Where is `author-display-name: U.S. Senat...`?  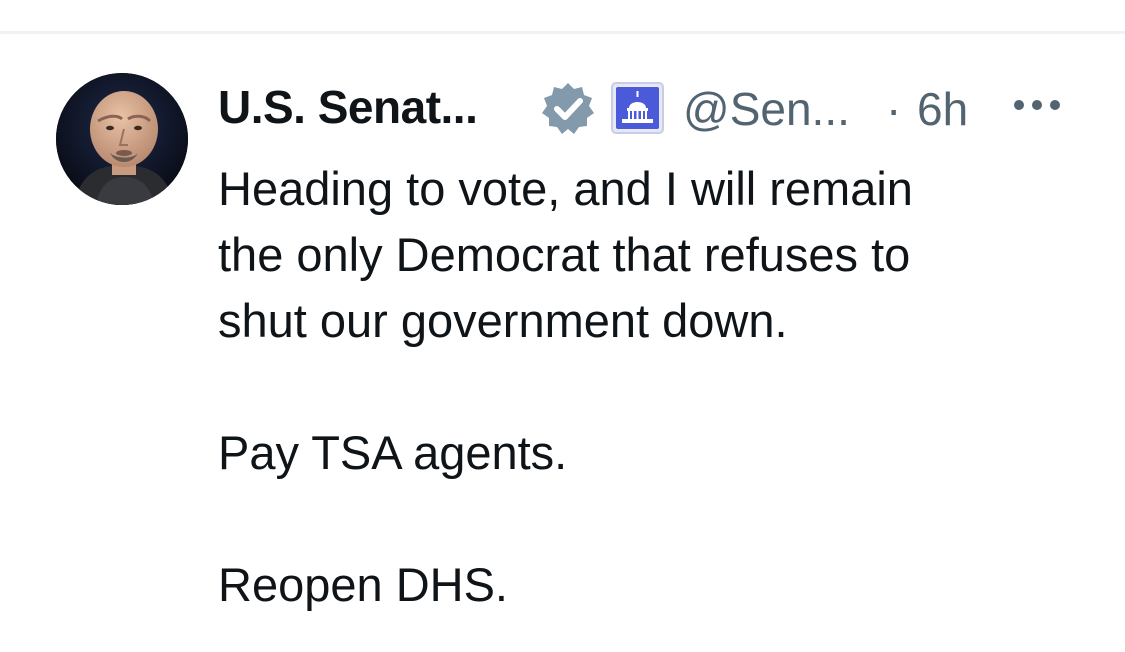
author-display-name: U.S. Senat... is located at coordinates (348, 107).